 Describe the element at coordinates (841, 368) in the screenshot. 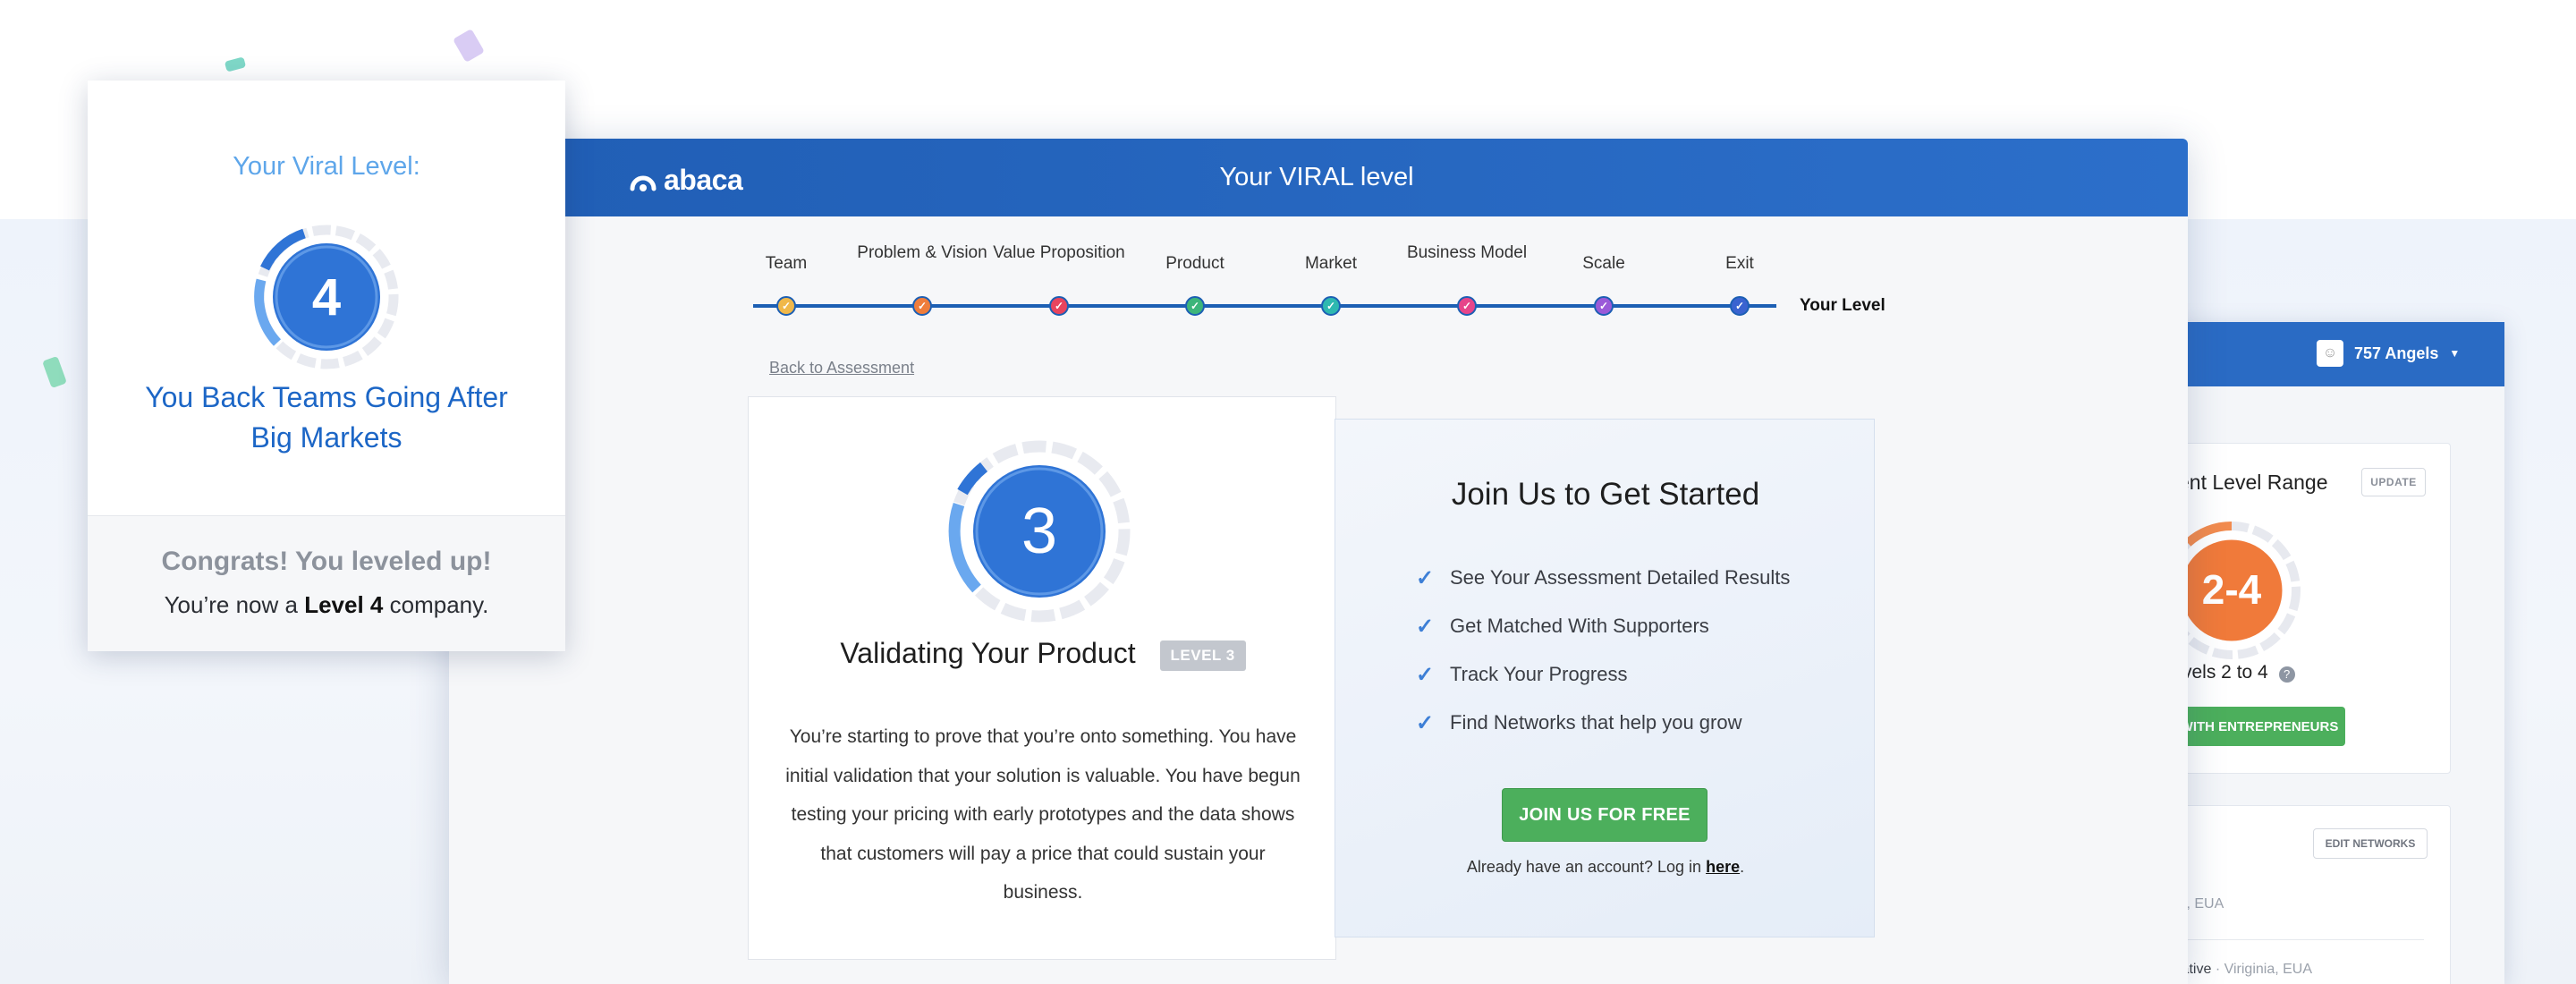

I see `back-to-assessment-link: Back to Assessment` at that location.